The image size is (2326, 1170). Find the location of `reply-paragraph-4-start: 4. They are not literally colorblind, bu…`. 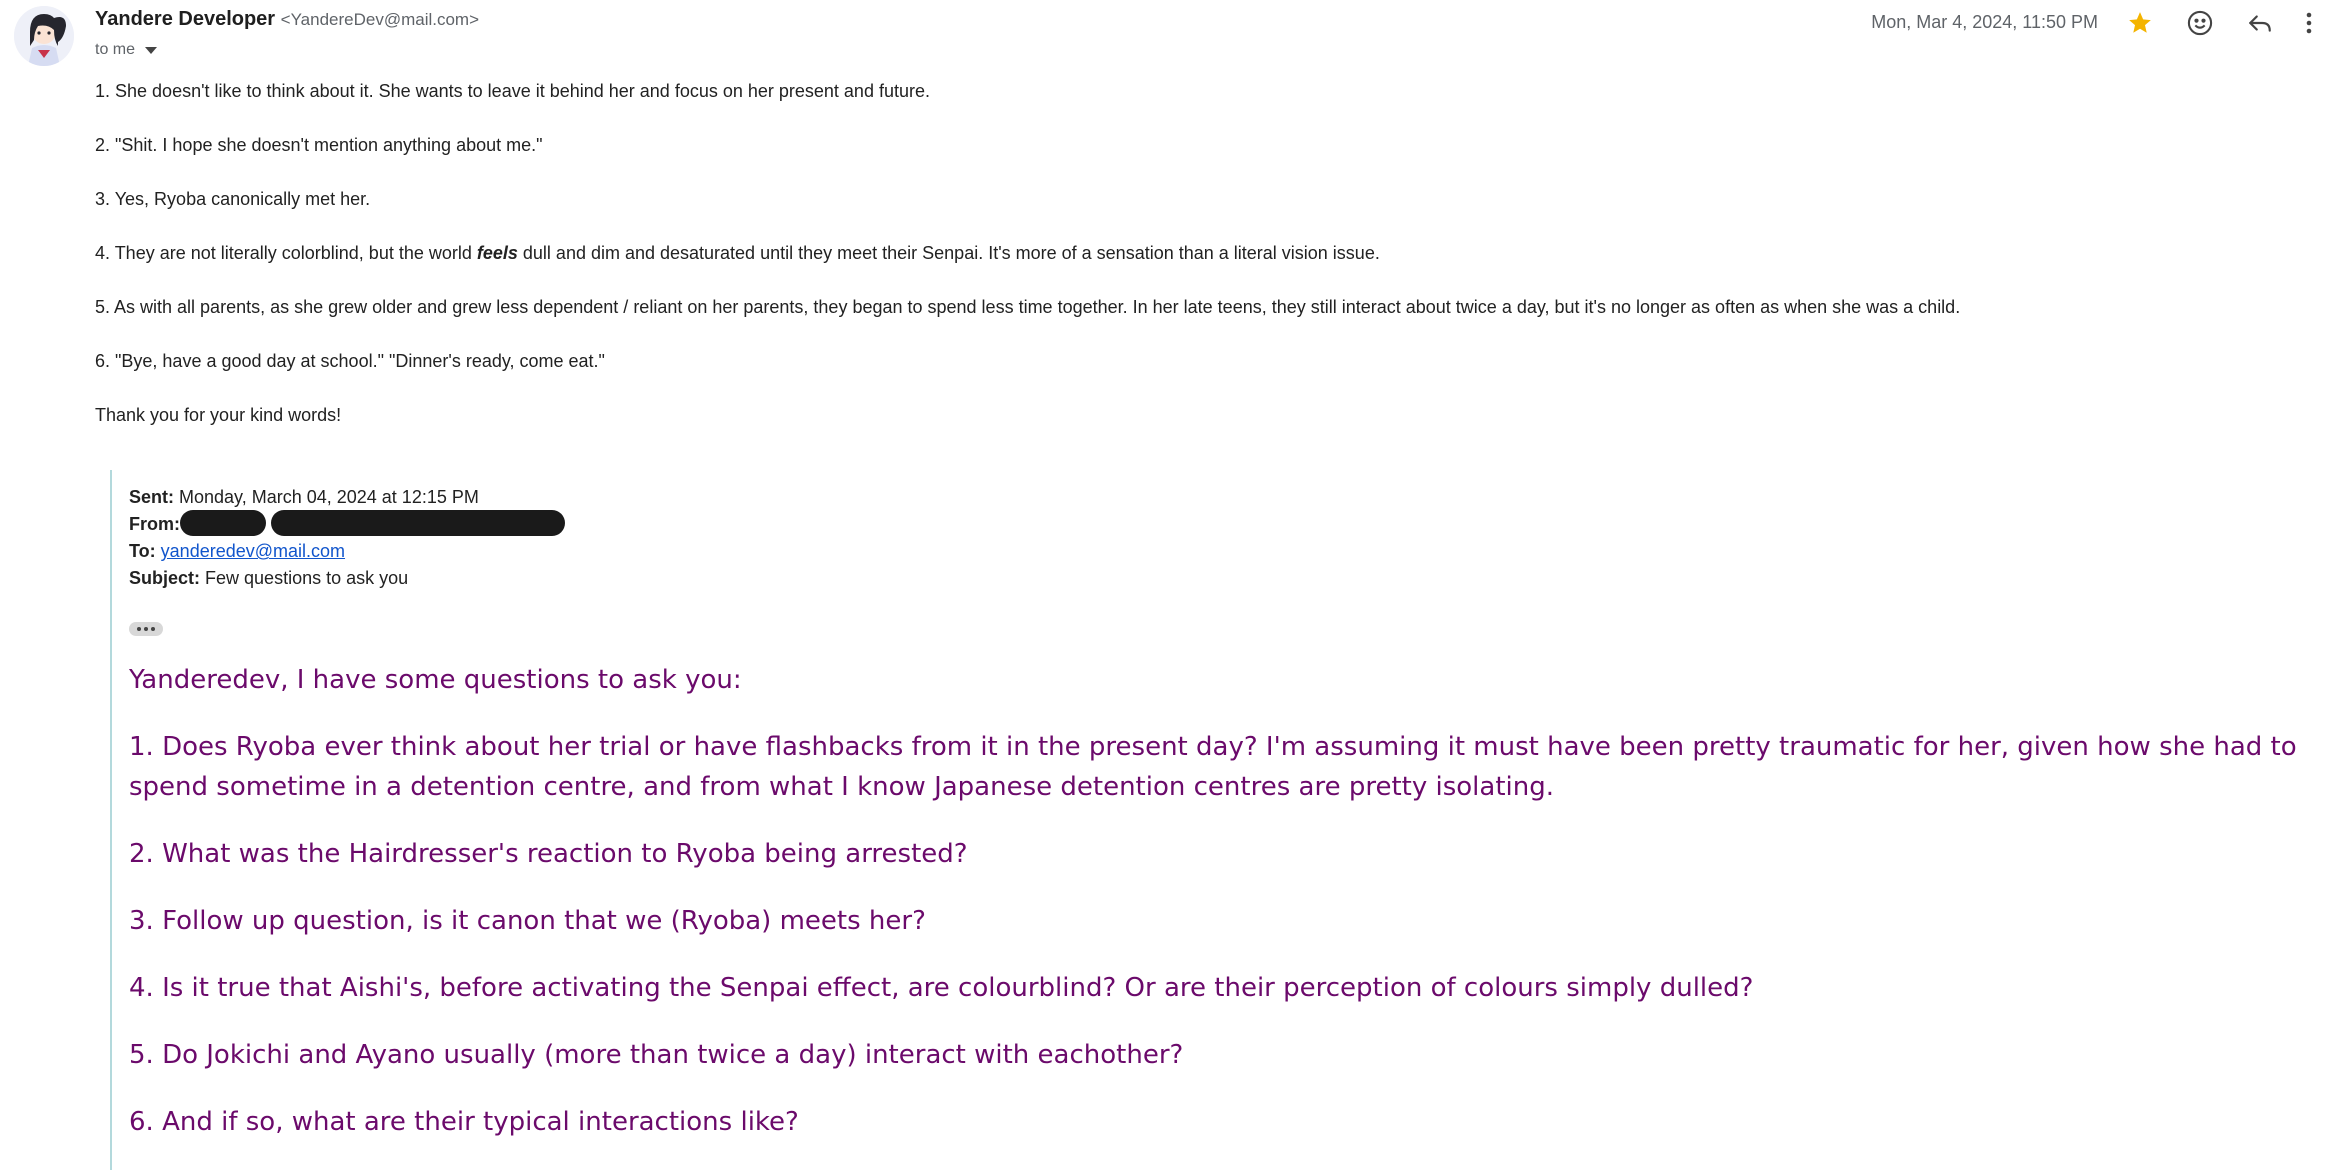

reply-paragraph-4-start: 4. They are not literally colorblind, bu… is located at coordinates (286, 253).